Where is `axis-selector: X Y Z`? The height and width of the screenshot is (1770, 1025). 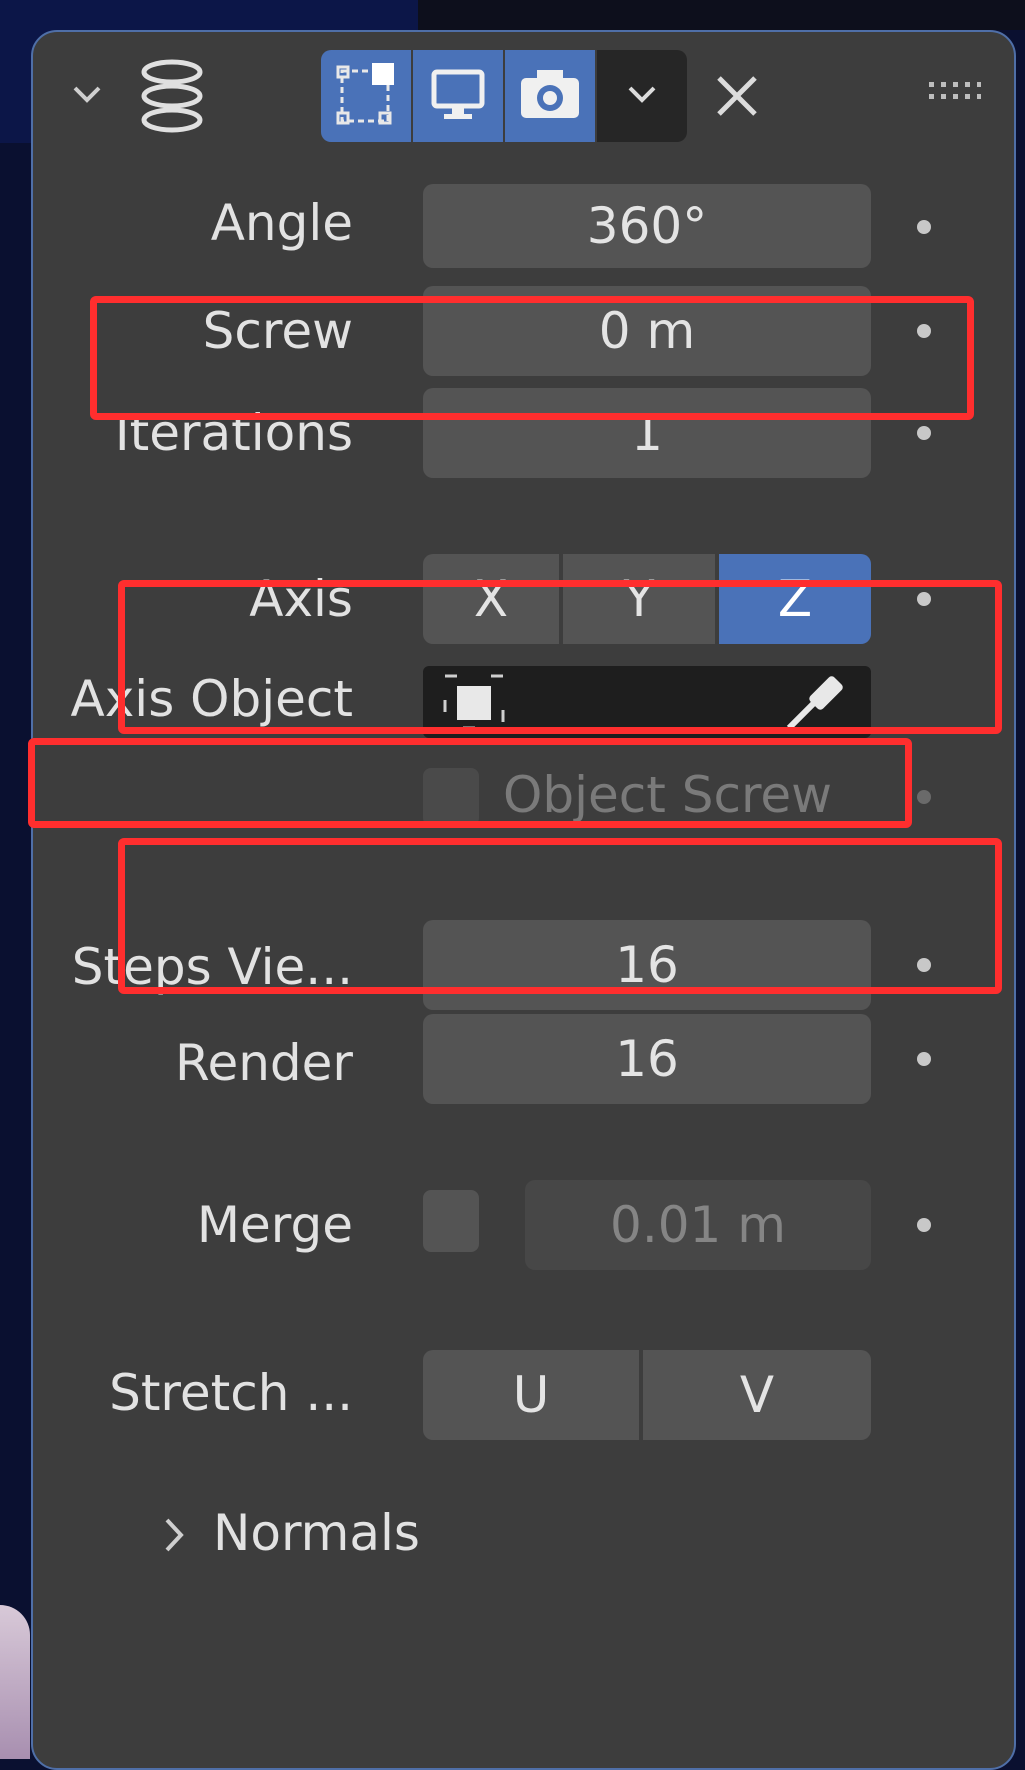
axis-selector: X Y Z is located at coordinates (647, 599).